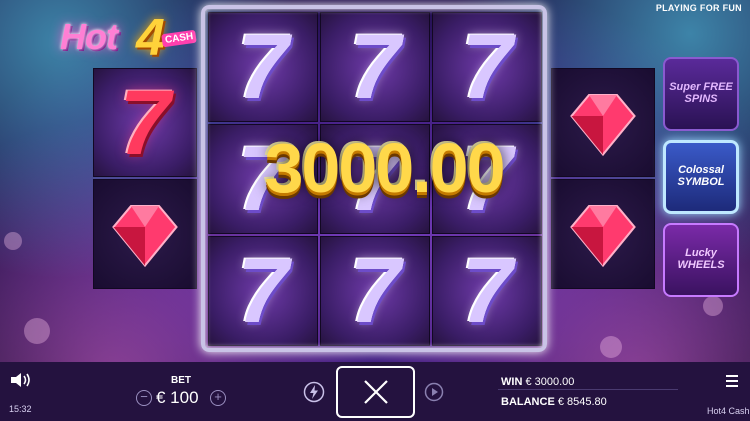 The width and height of the screenshot is (750, 421). I want to click on lightning-icon, so click(314, 392).